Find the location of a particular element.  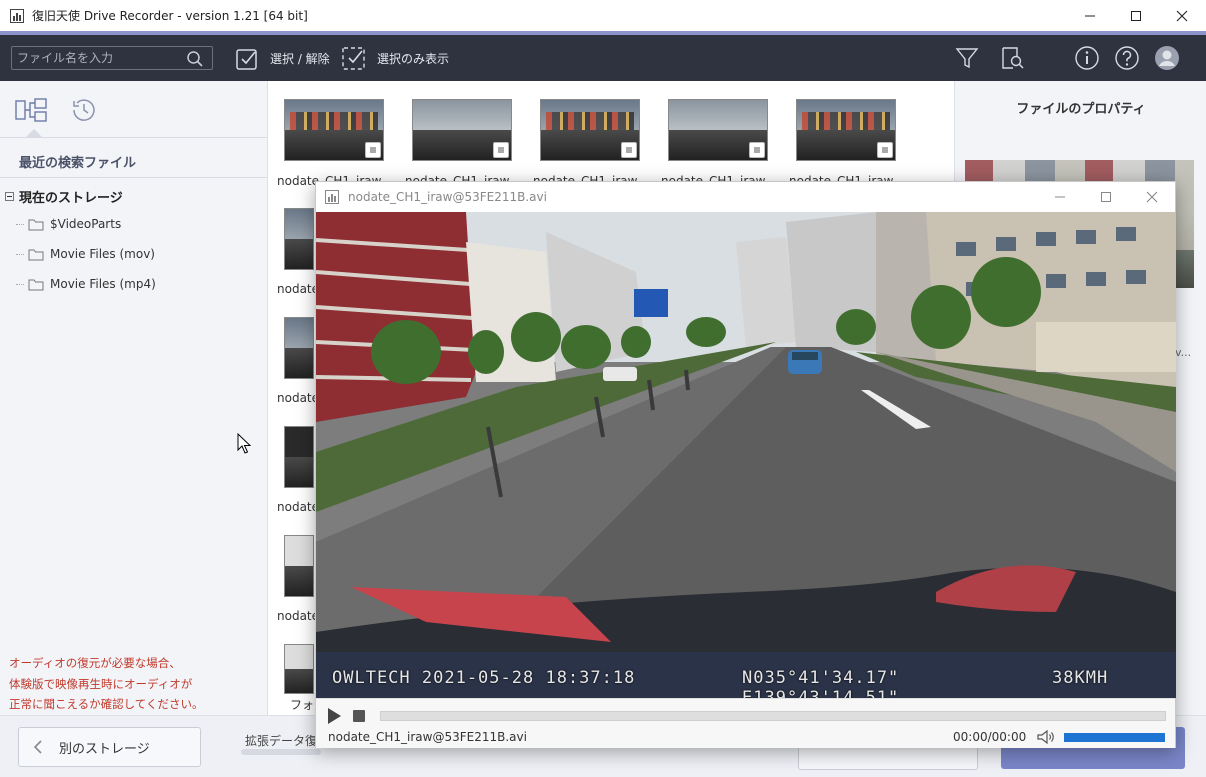

extended-data-label: 拡張データ復 is located at coordinates (281, 741).